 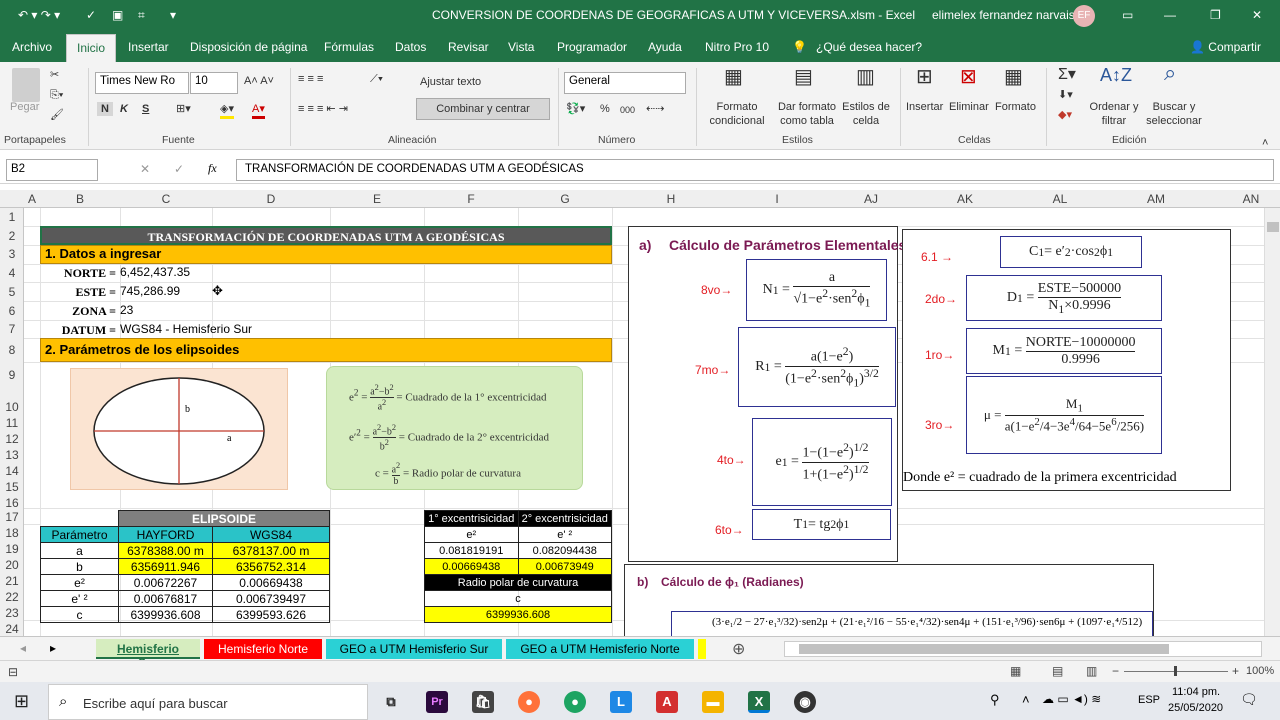 I want to click on conditional-format-icon: ▦, so click(x=733, y=77).